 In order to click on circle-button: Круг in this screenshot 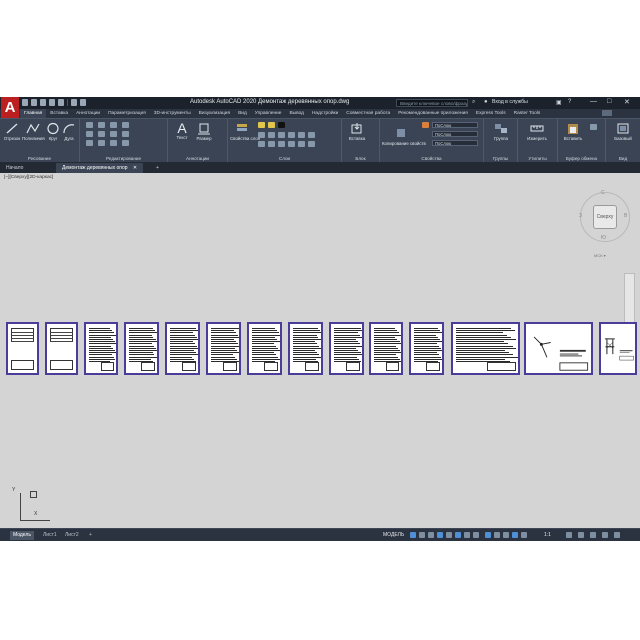, I will do `click(53, 131)`.